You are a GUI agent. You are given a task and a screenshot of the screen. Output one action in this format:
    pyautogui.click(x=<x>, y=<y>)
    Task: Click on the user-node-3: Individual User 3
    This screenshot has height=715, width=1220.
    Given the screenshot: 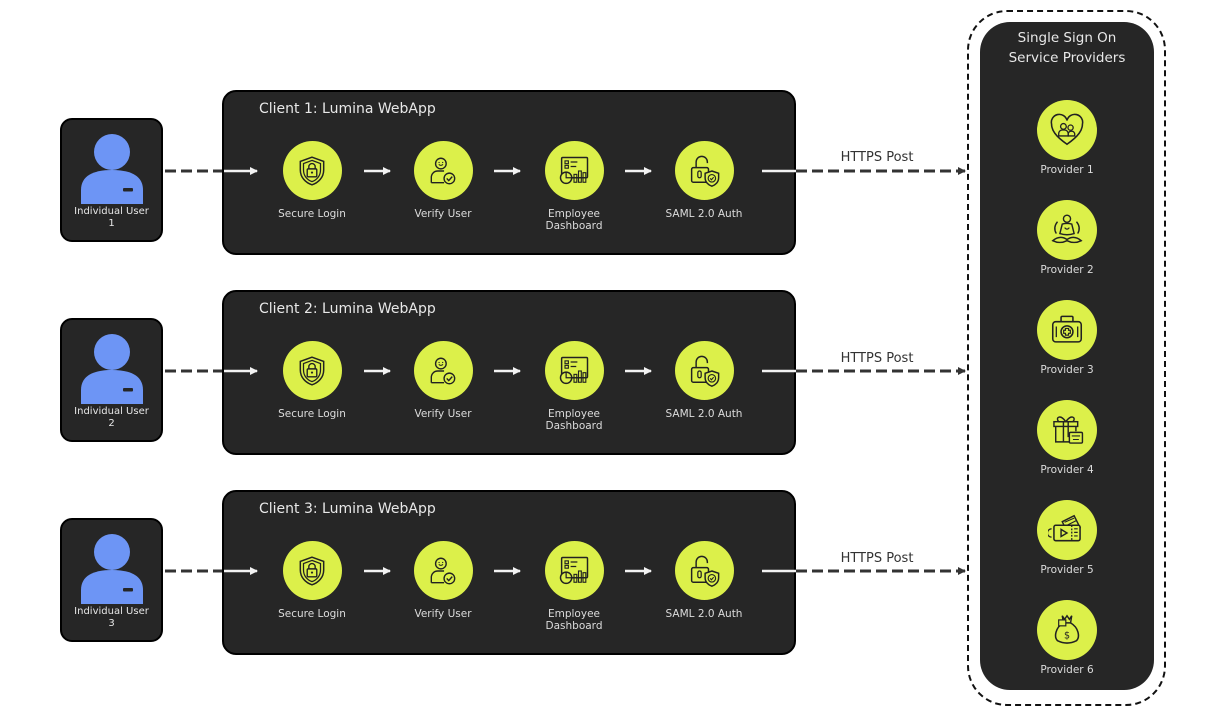 What is the action you would take?
    pyautogui.click(x=111, y=580)
    